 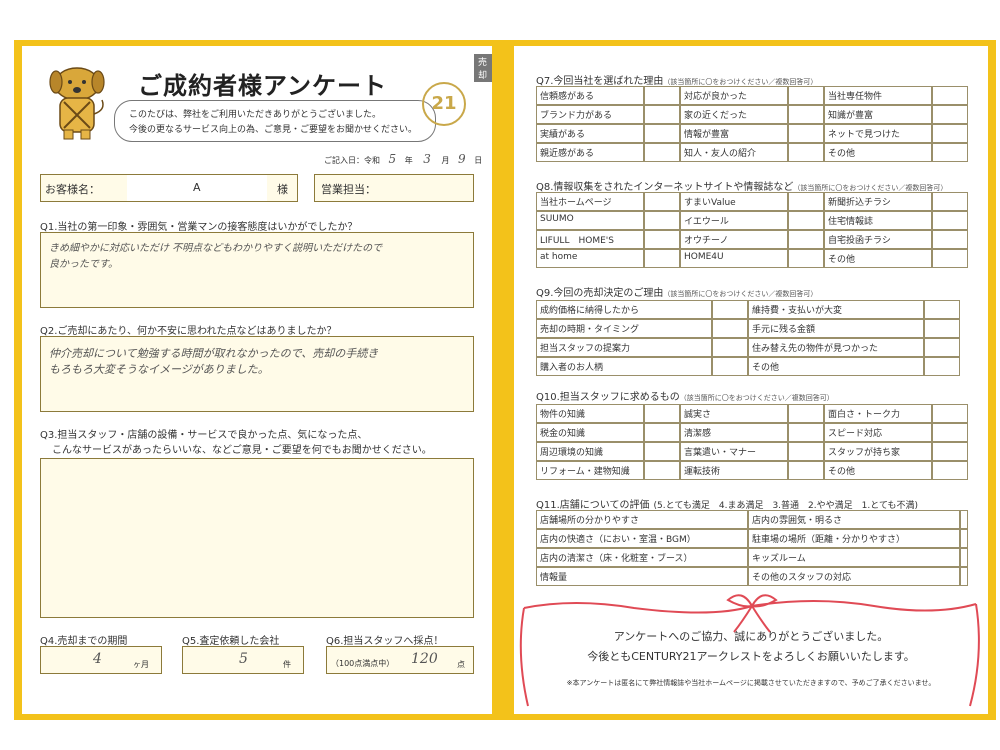 What do you see at coordinates (642, 557) in the screenshot?
I see `option-label: 店内の清潔さ（床・化粧室・ブース）` at bounding box center [642, 557].